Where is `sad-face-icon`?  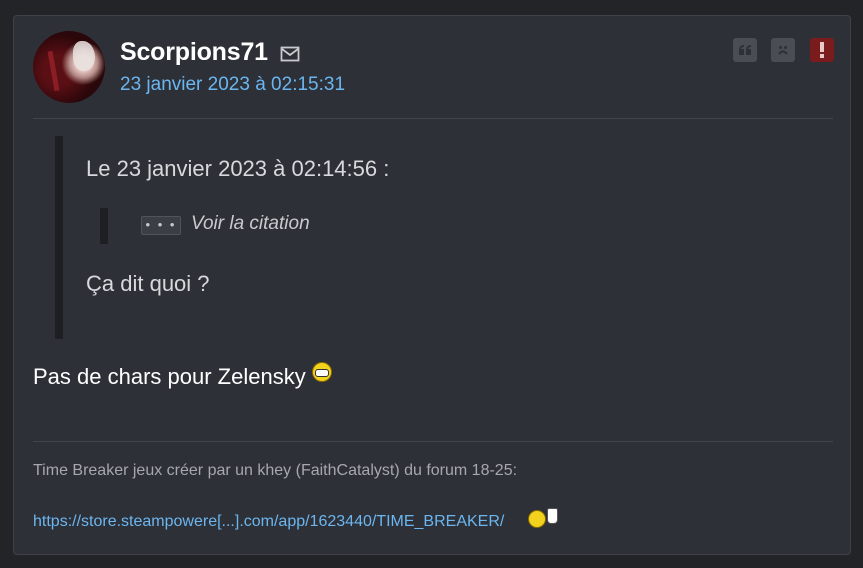
sad-face-icon is located at coordinates (783, 50).